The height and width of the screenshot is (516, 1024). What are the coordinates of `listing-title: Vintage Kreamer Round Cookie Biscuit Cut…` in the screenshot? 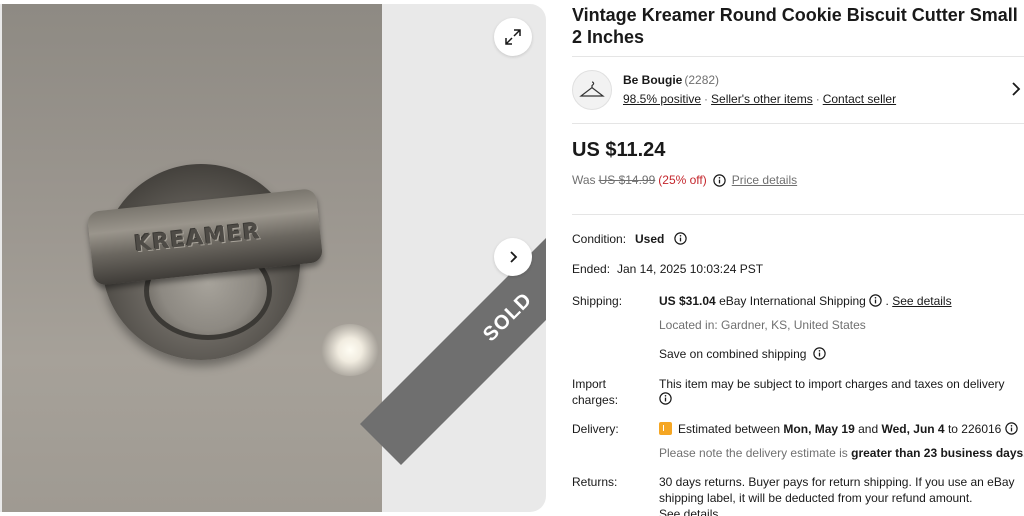 It's located at (795, 26).